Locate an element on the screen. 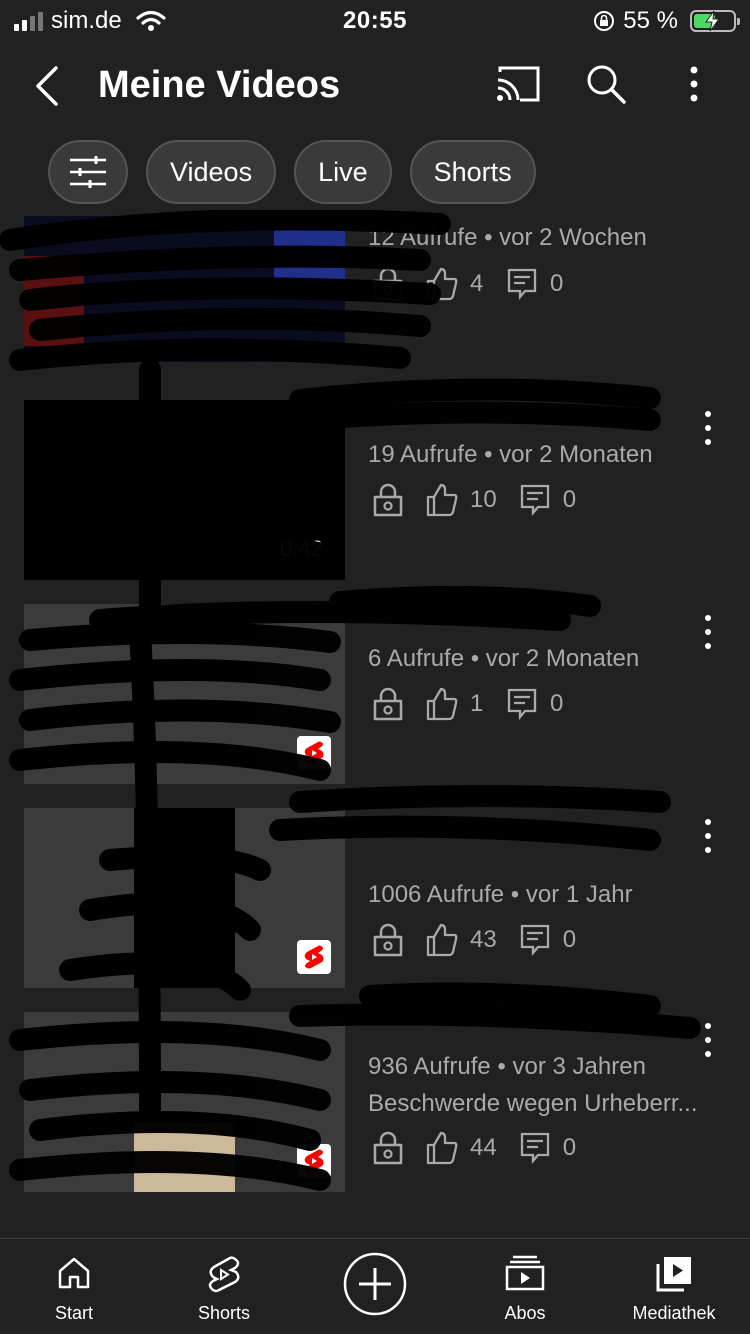 This screenshot has width=750, height=1334. library-icon is located at coordinates (673, 1274).